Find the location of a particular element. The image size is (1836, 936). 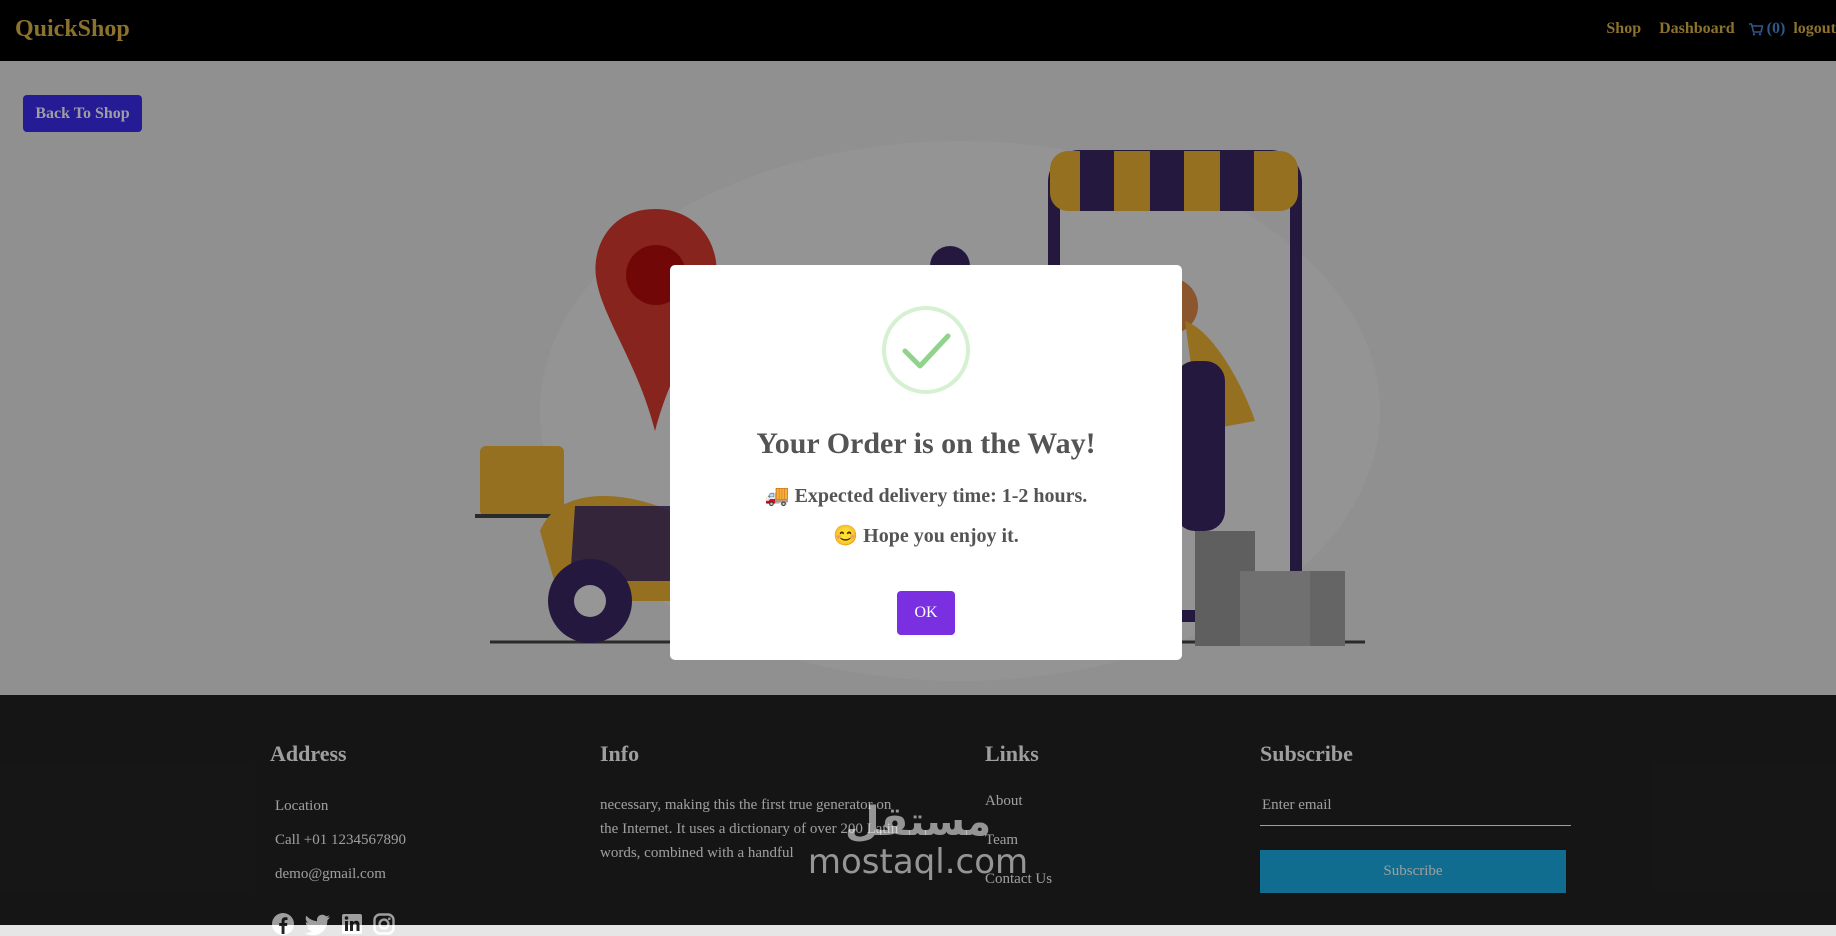

watermark-arabic: مستقل is located at coordinates (918, 822).